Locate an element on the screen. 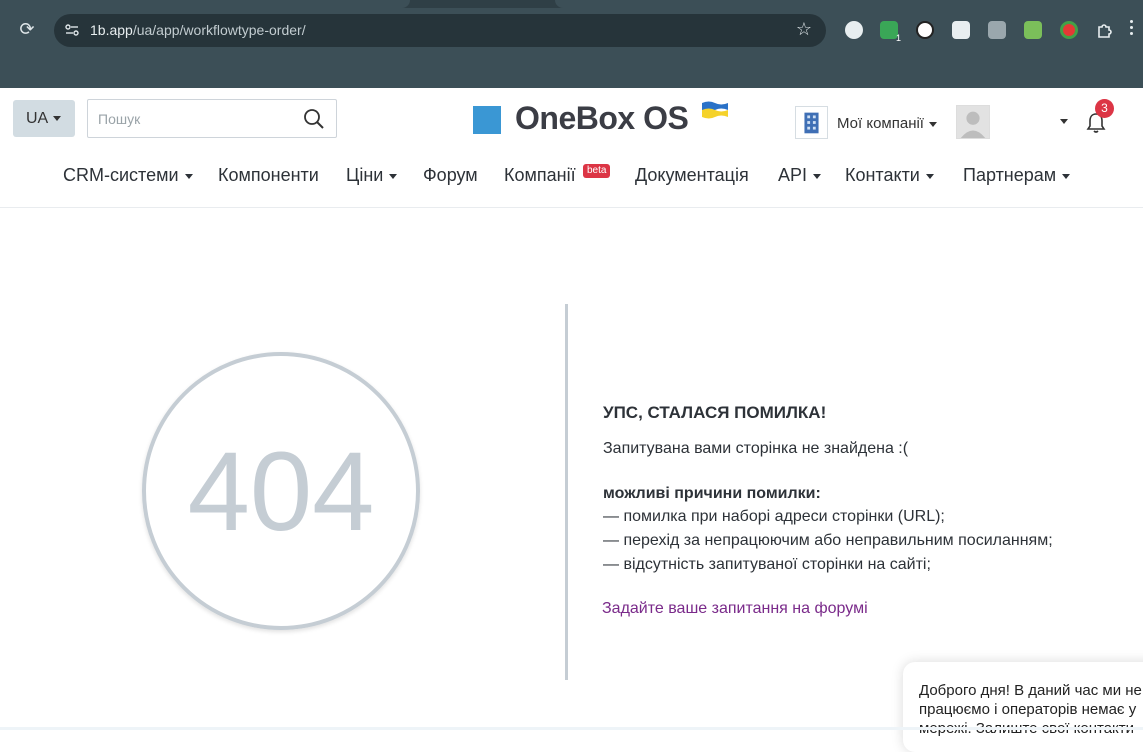 The height and width of the screenshot is (752, 1143). reload-icon: ⟳ is located at coordinates (27, 30).